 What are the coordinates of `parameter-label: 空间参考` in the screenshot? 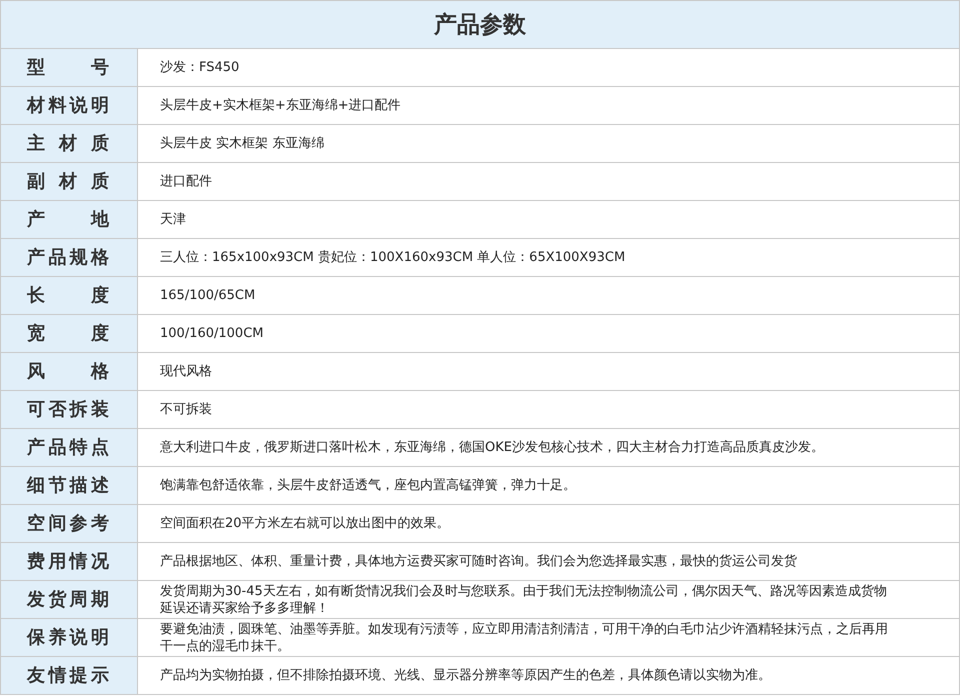 It's located at (69, 523).